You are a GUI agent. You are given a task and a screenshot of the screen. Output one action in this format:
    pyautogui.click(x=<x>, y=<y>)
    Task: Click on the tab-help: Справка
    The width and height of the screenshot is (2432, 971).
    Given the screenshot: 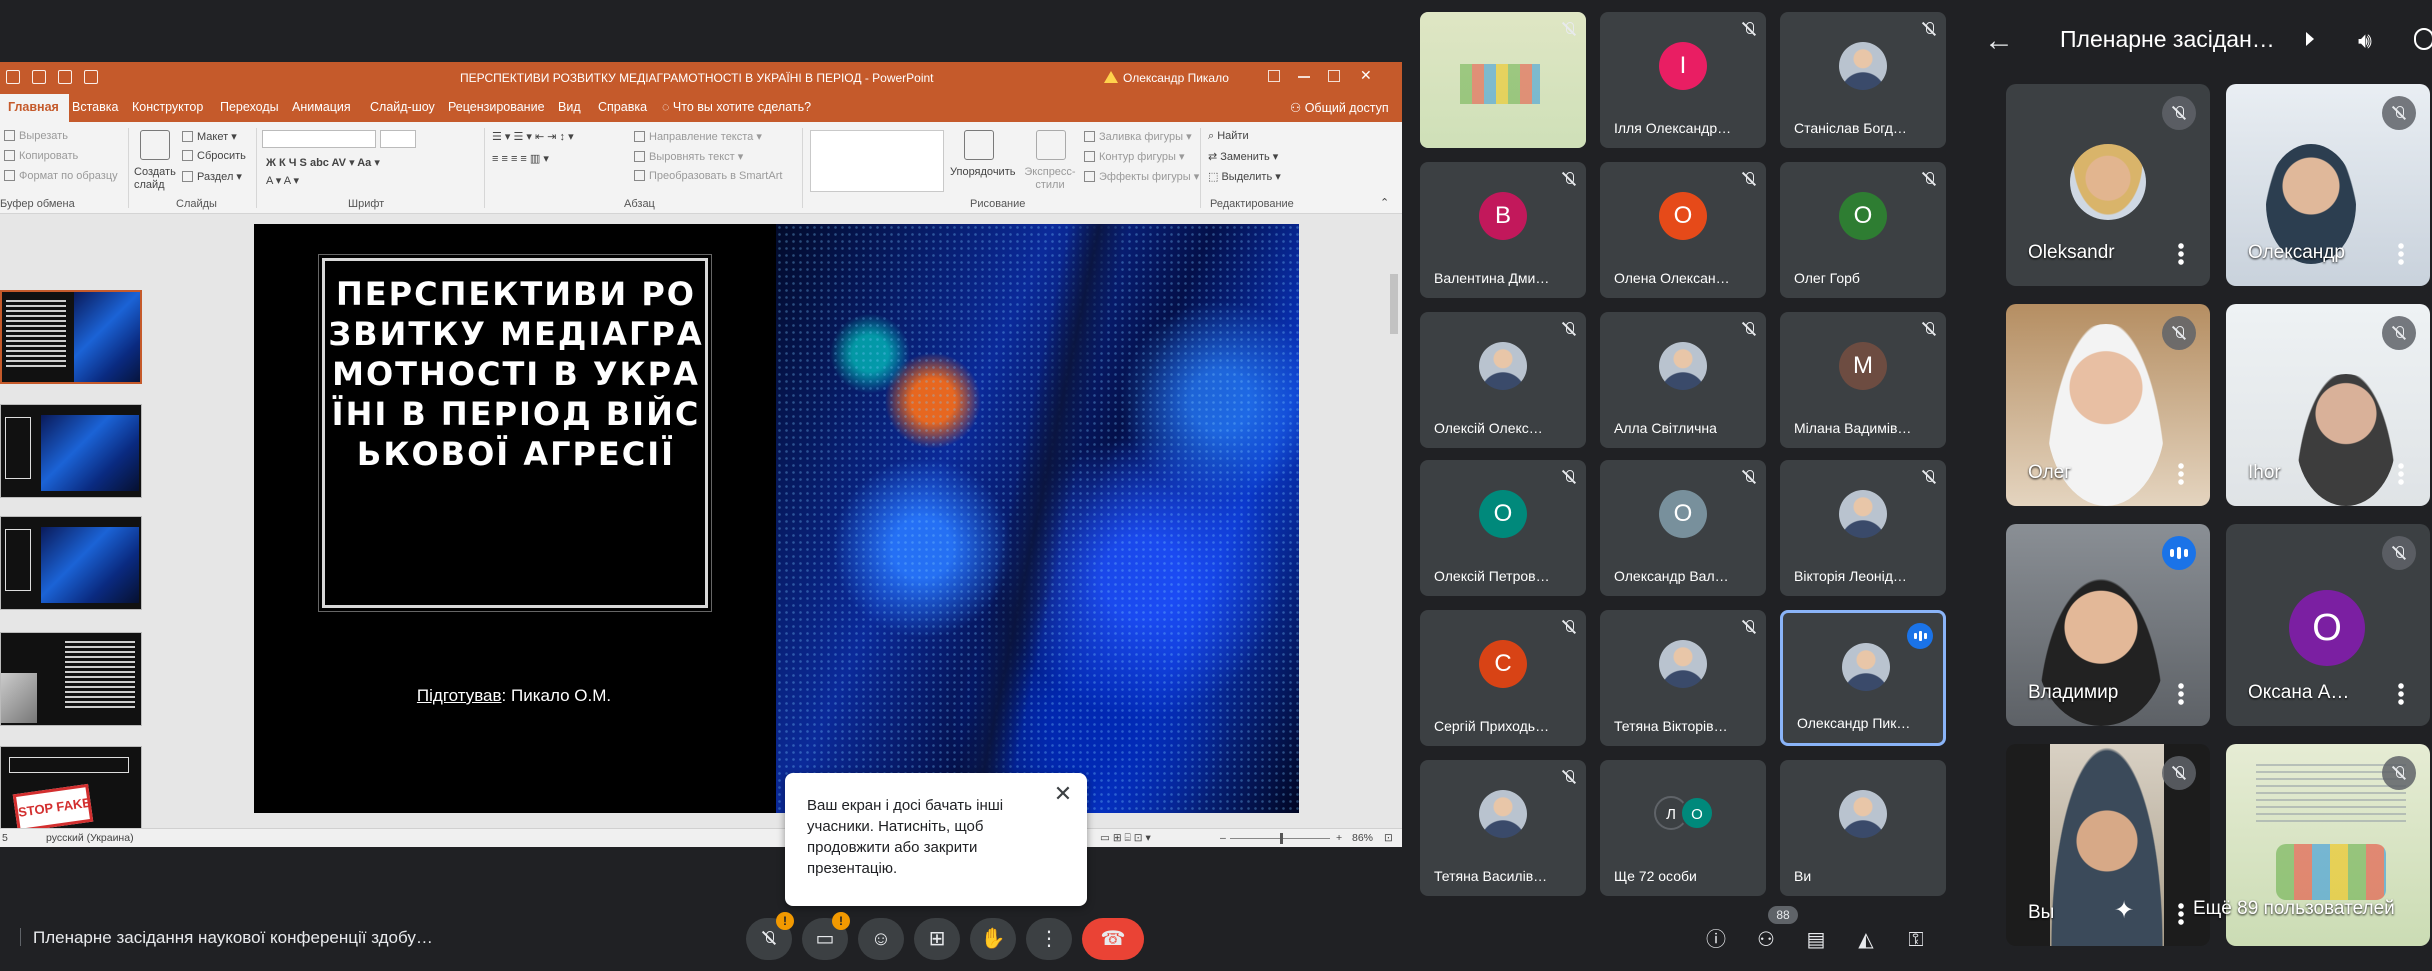 What is the action you would take?
    pyautogui.click(x=622, y=107)
    